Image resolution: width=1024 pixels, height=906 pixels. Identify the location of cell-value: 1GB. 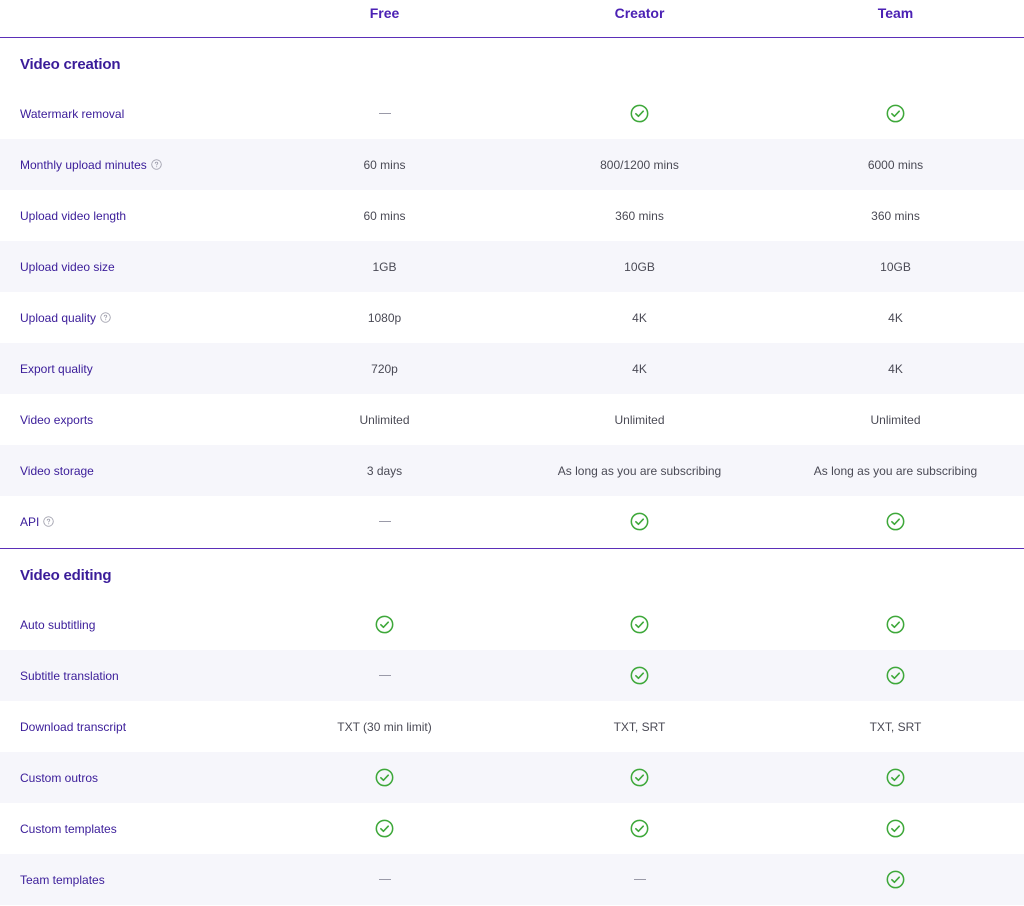
(384, 266).